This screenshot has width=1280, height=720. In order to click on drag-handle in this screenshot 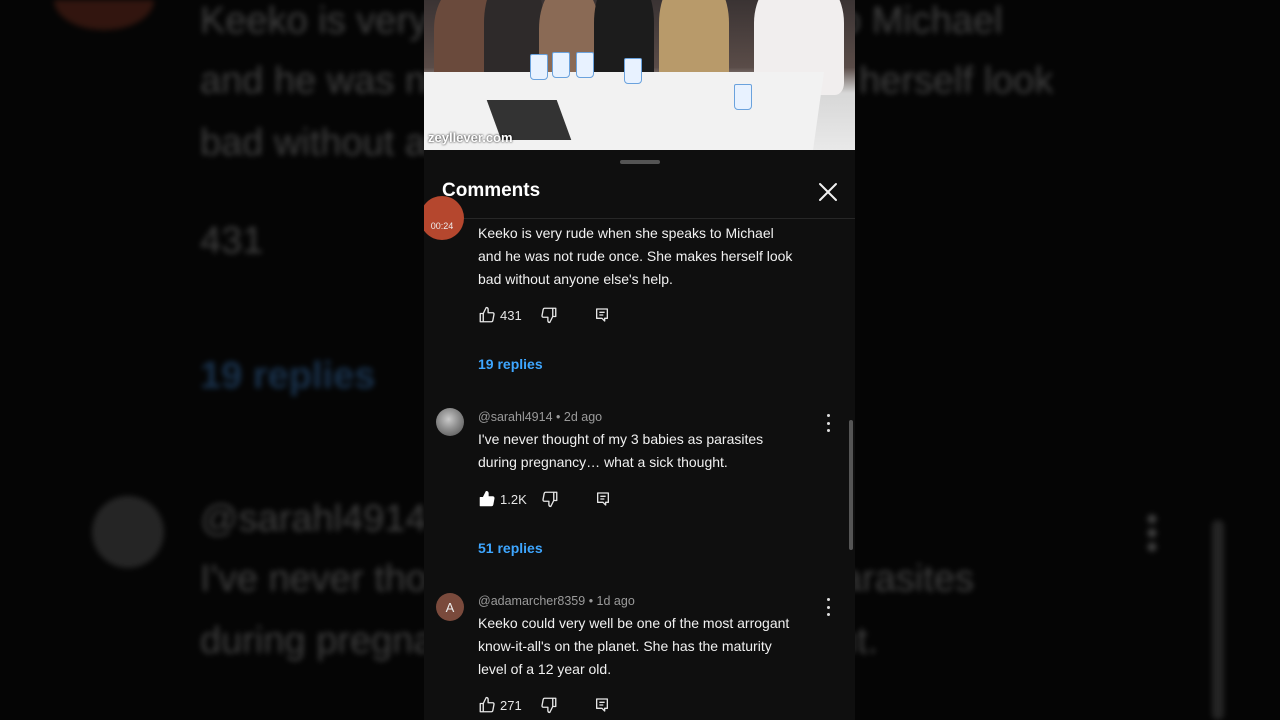, I will do `click(640, 162)`.